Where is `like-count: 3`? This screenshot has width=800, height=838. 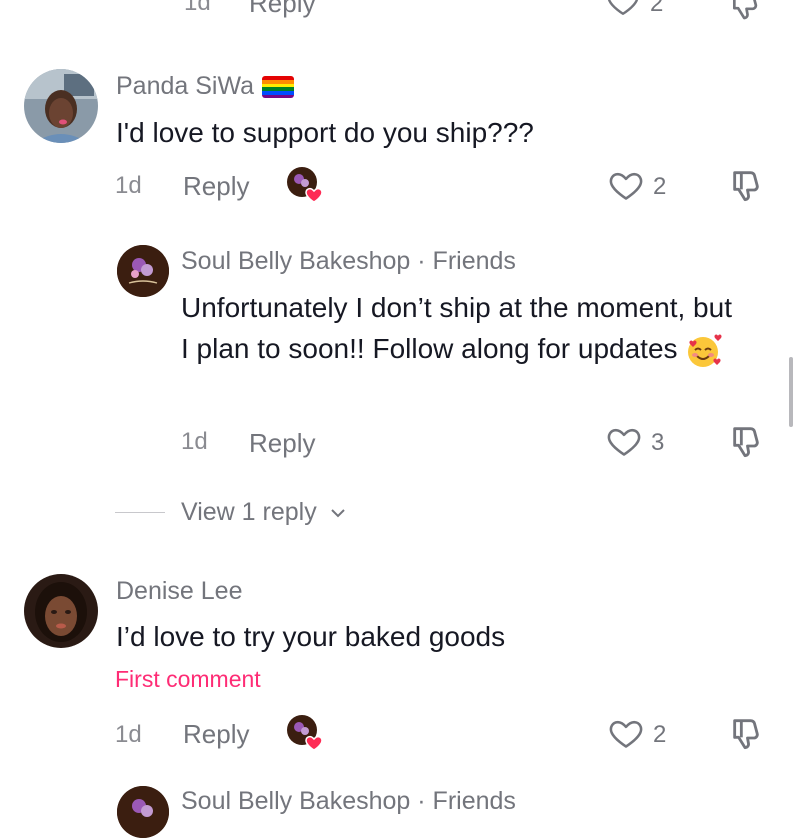
like-count: 3 is located at coordinates (658, 442).